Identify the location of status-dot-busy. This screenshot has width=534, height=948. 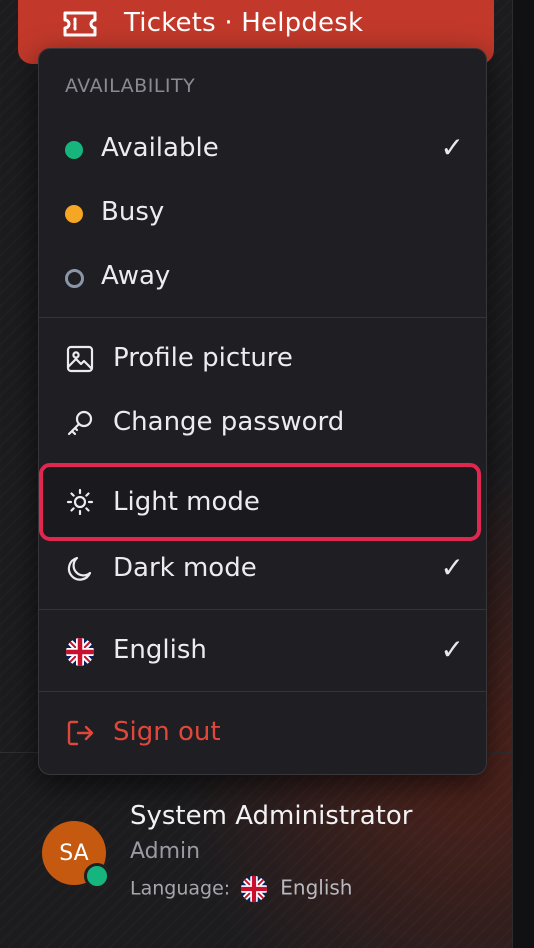
(74, 214).